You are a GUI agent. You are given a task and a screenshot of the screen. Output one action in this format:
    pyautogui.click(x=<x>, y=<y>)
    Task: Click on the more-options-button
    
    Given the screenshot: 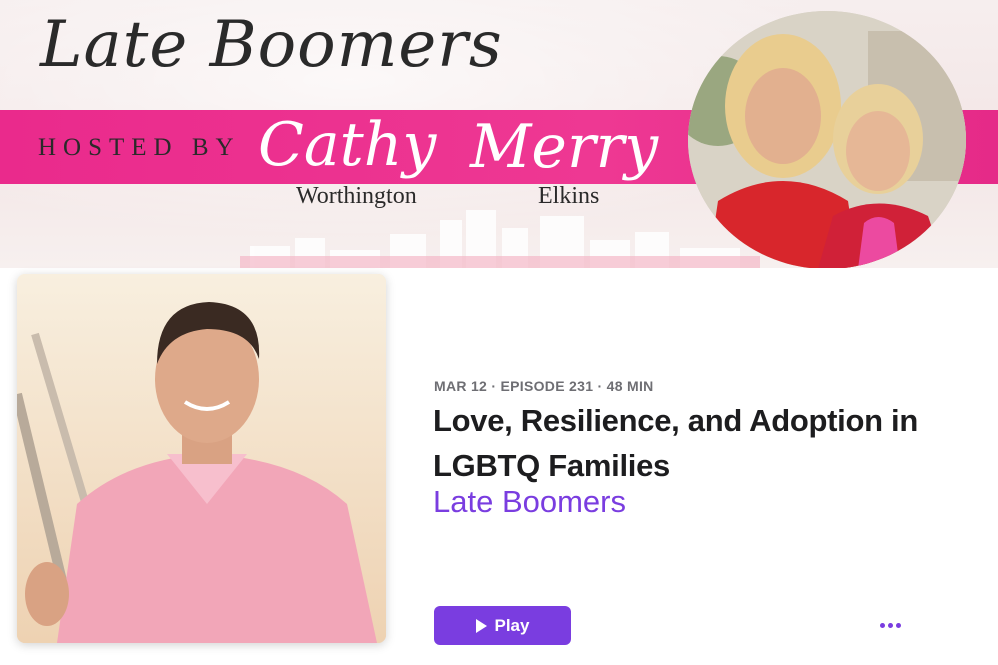 What is the action you would take?
    pyautogui.click(x=890, y=625)
    